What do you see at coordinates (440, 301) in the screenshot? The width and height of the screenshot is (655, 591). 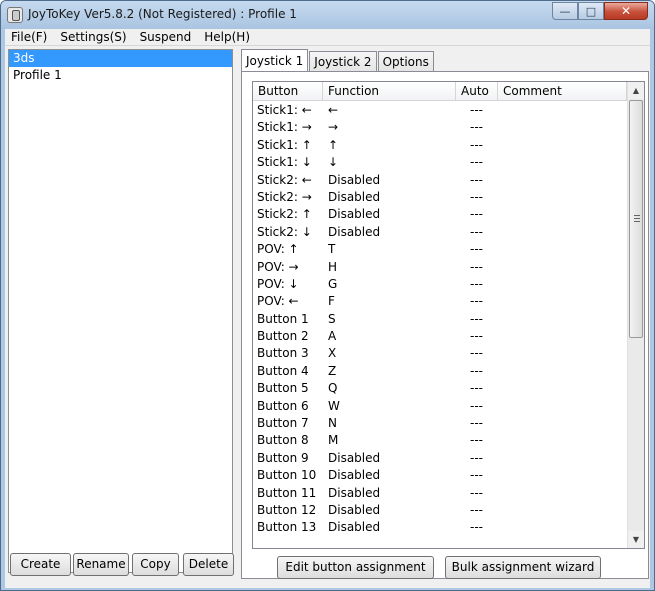 I see `table-row: POV: ← F ---` at bounding box center [440, 301].